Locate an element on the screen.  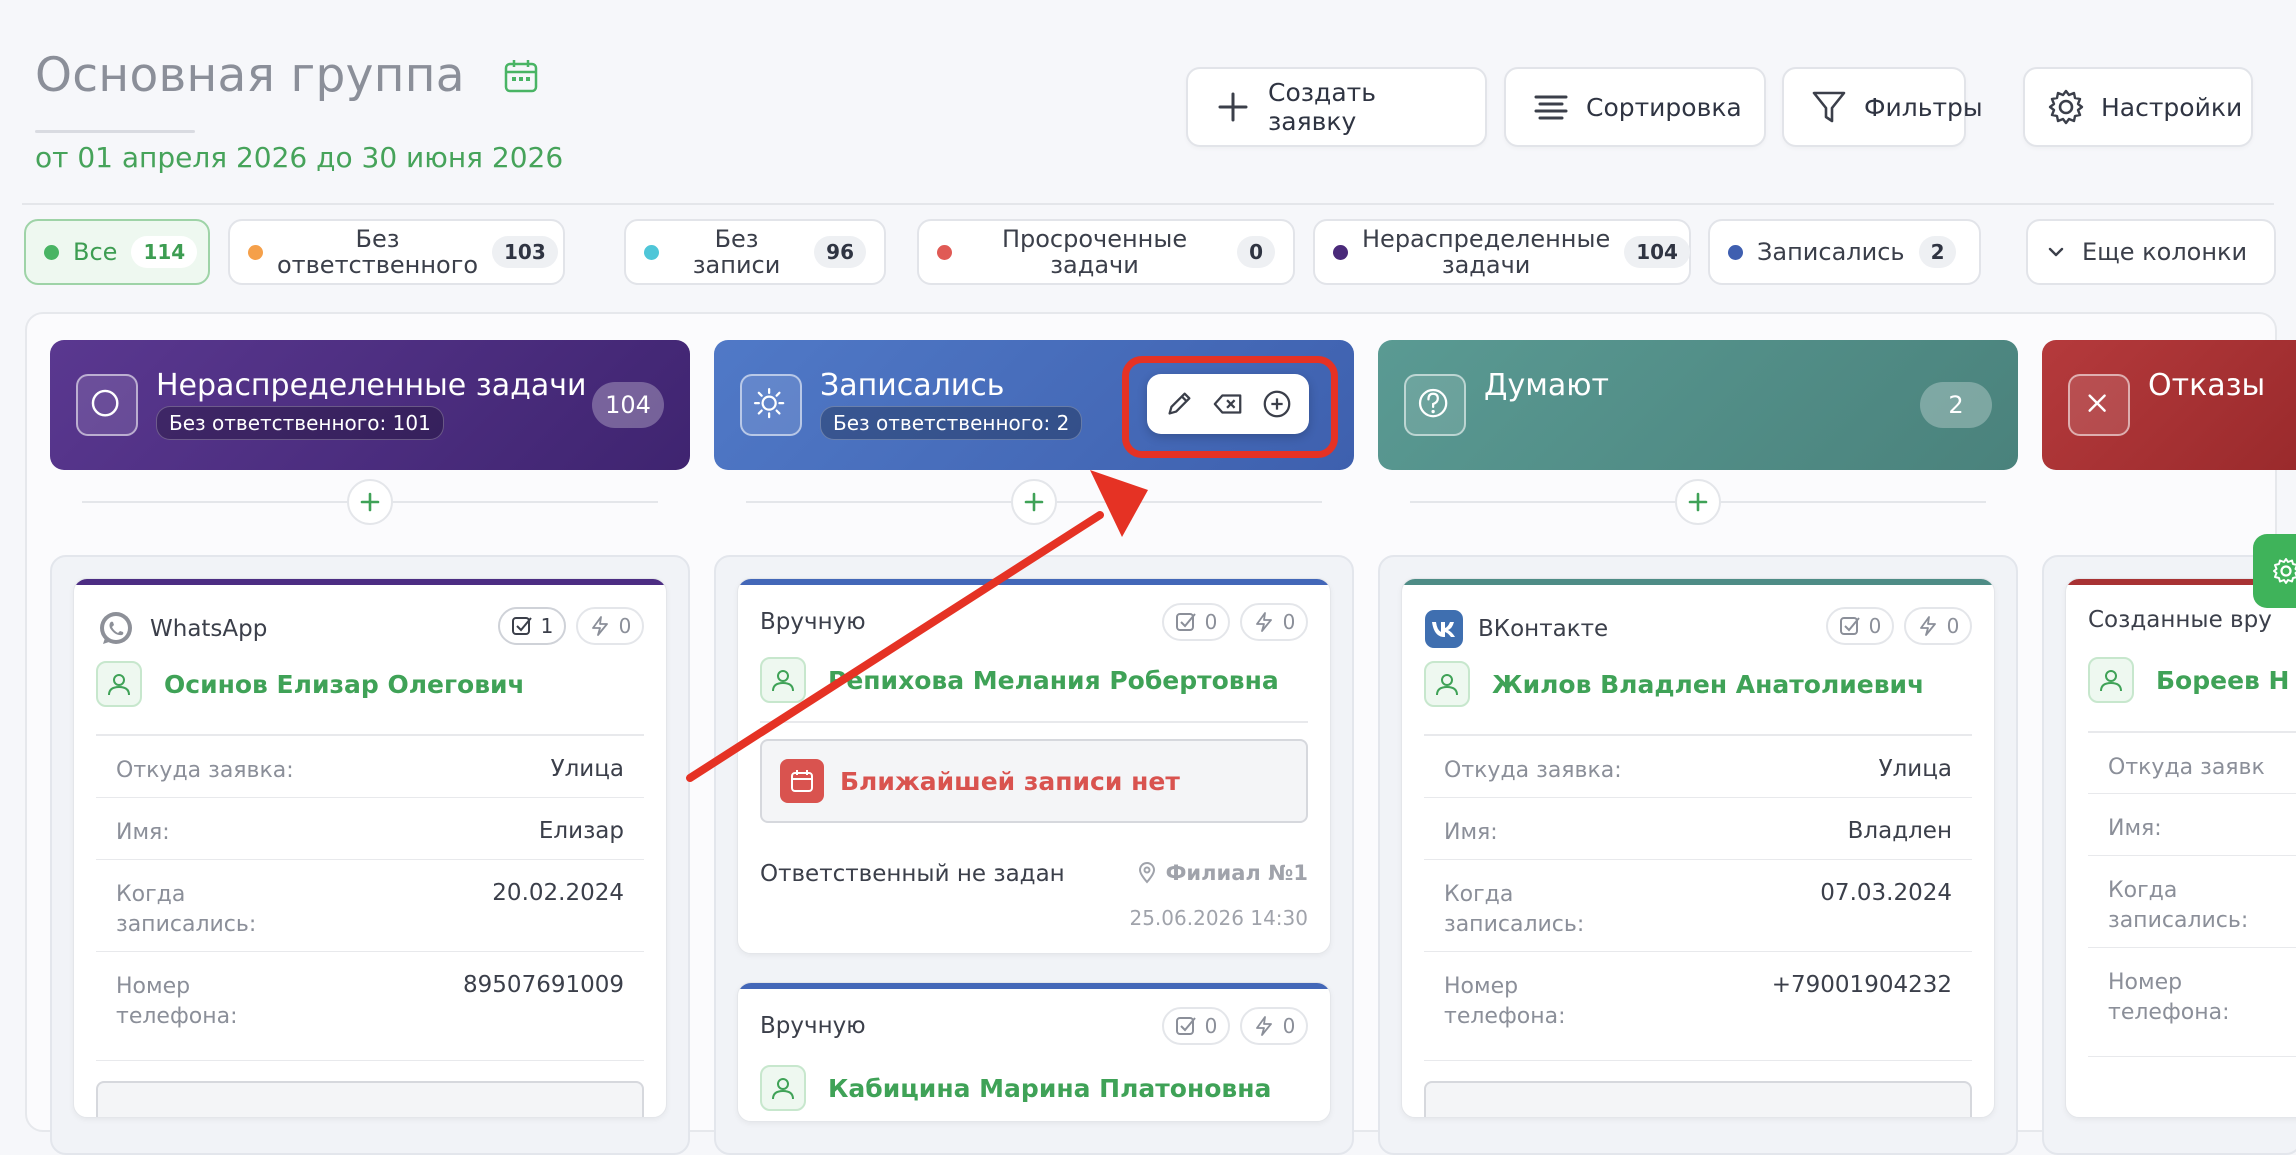
sort-button: Сортировка is located at coordinates (1635, 107).